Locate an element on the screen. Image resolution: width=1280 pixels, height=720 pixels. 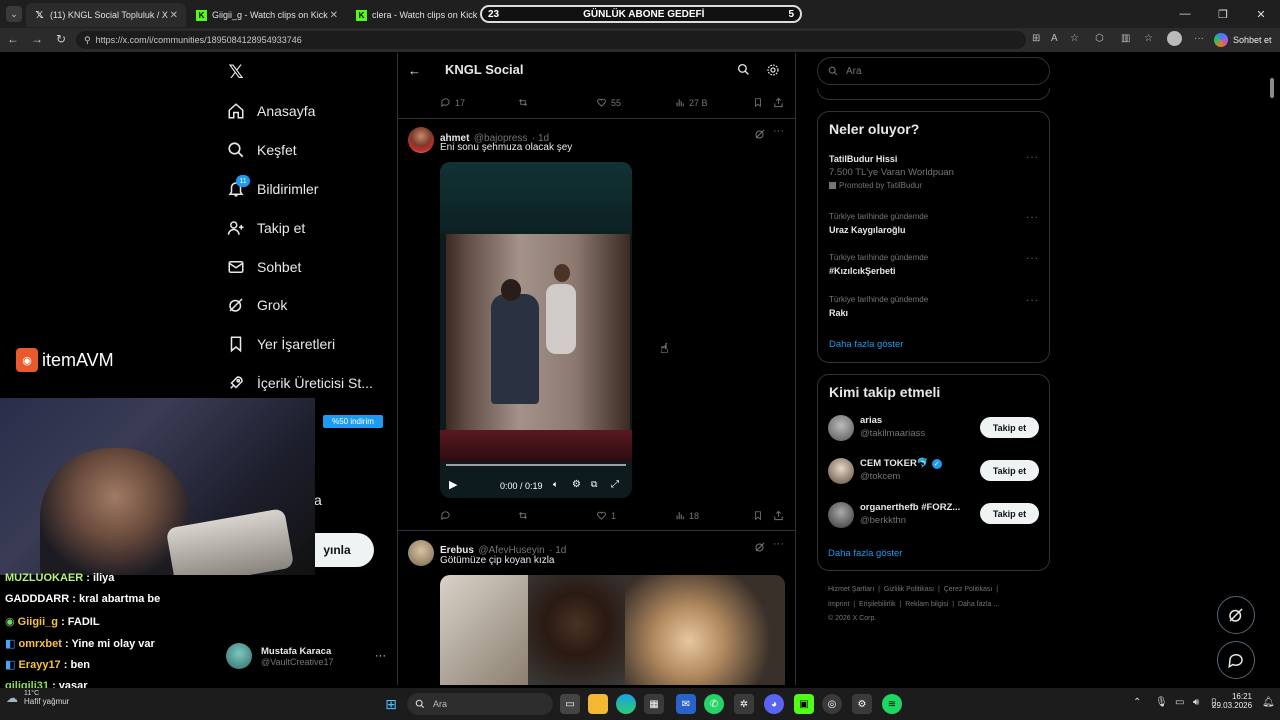
share-button is located at coordinates (780, 102).